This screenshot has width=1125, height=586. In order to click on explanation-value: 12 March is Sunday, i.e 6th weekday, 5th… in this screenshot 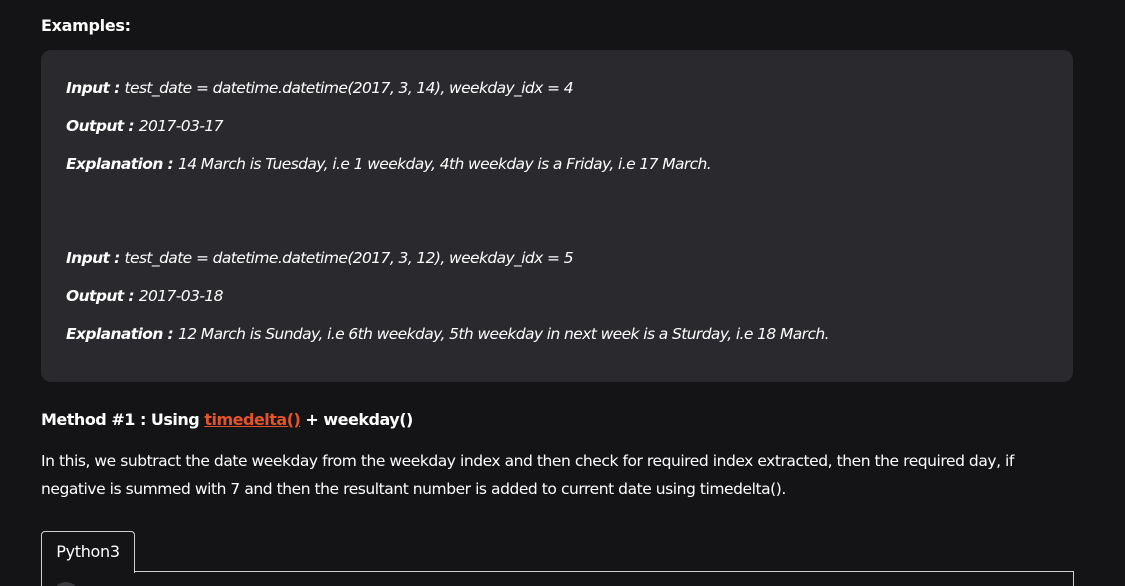, I will do `click(503, 334)`.